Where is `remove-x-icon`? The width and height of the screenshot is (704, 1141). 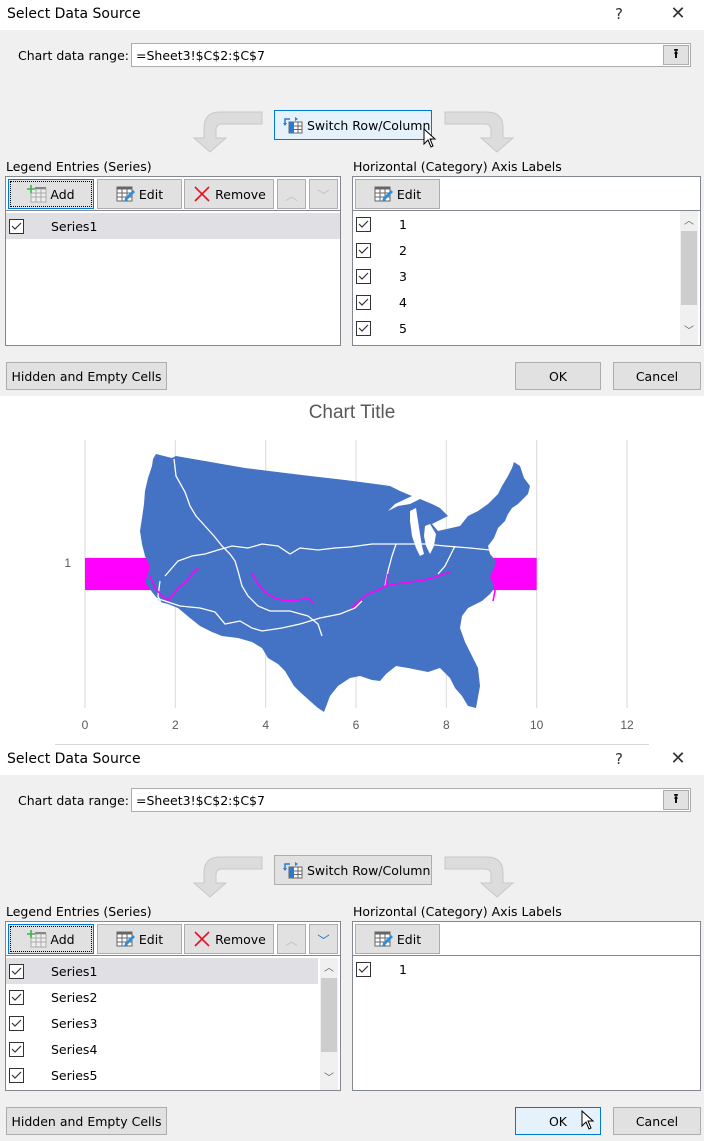 remove-x-icon is located at coordinates (202, 194).